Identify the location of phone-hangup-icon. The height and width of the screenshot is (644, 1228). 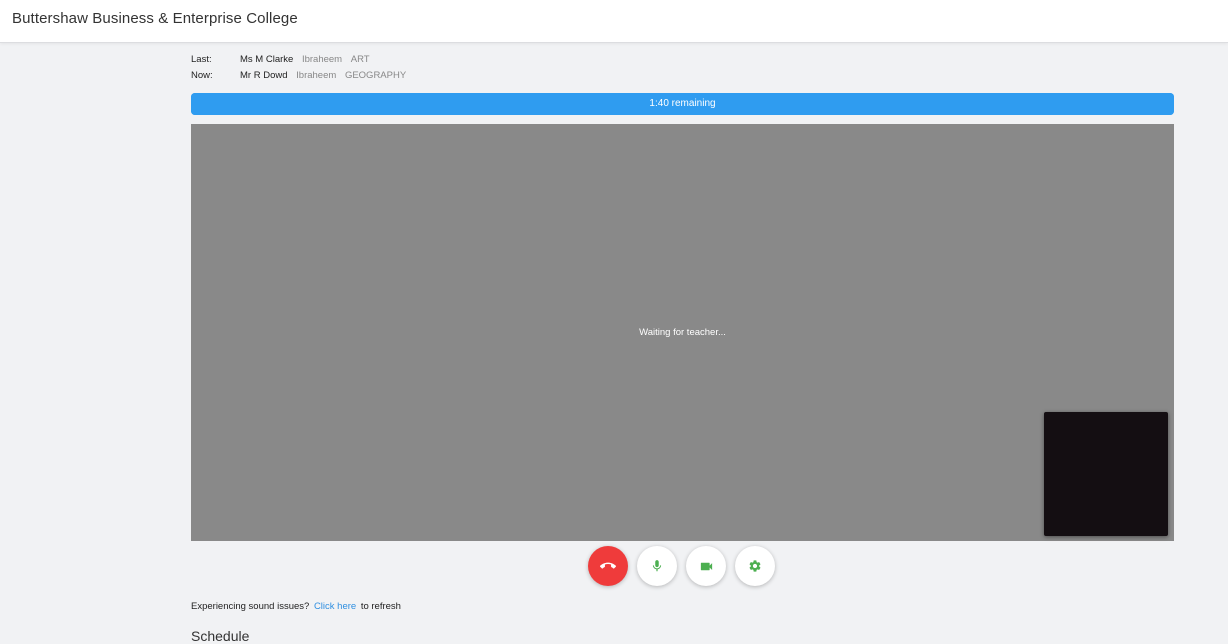
(608, 566).